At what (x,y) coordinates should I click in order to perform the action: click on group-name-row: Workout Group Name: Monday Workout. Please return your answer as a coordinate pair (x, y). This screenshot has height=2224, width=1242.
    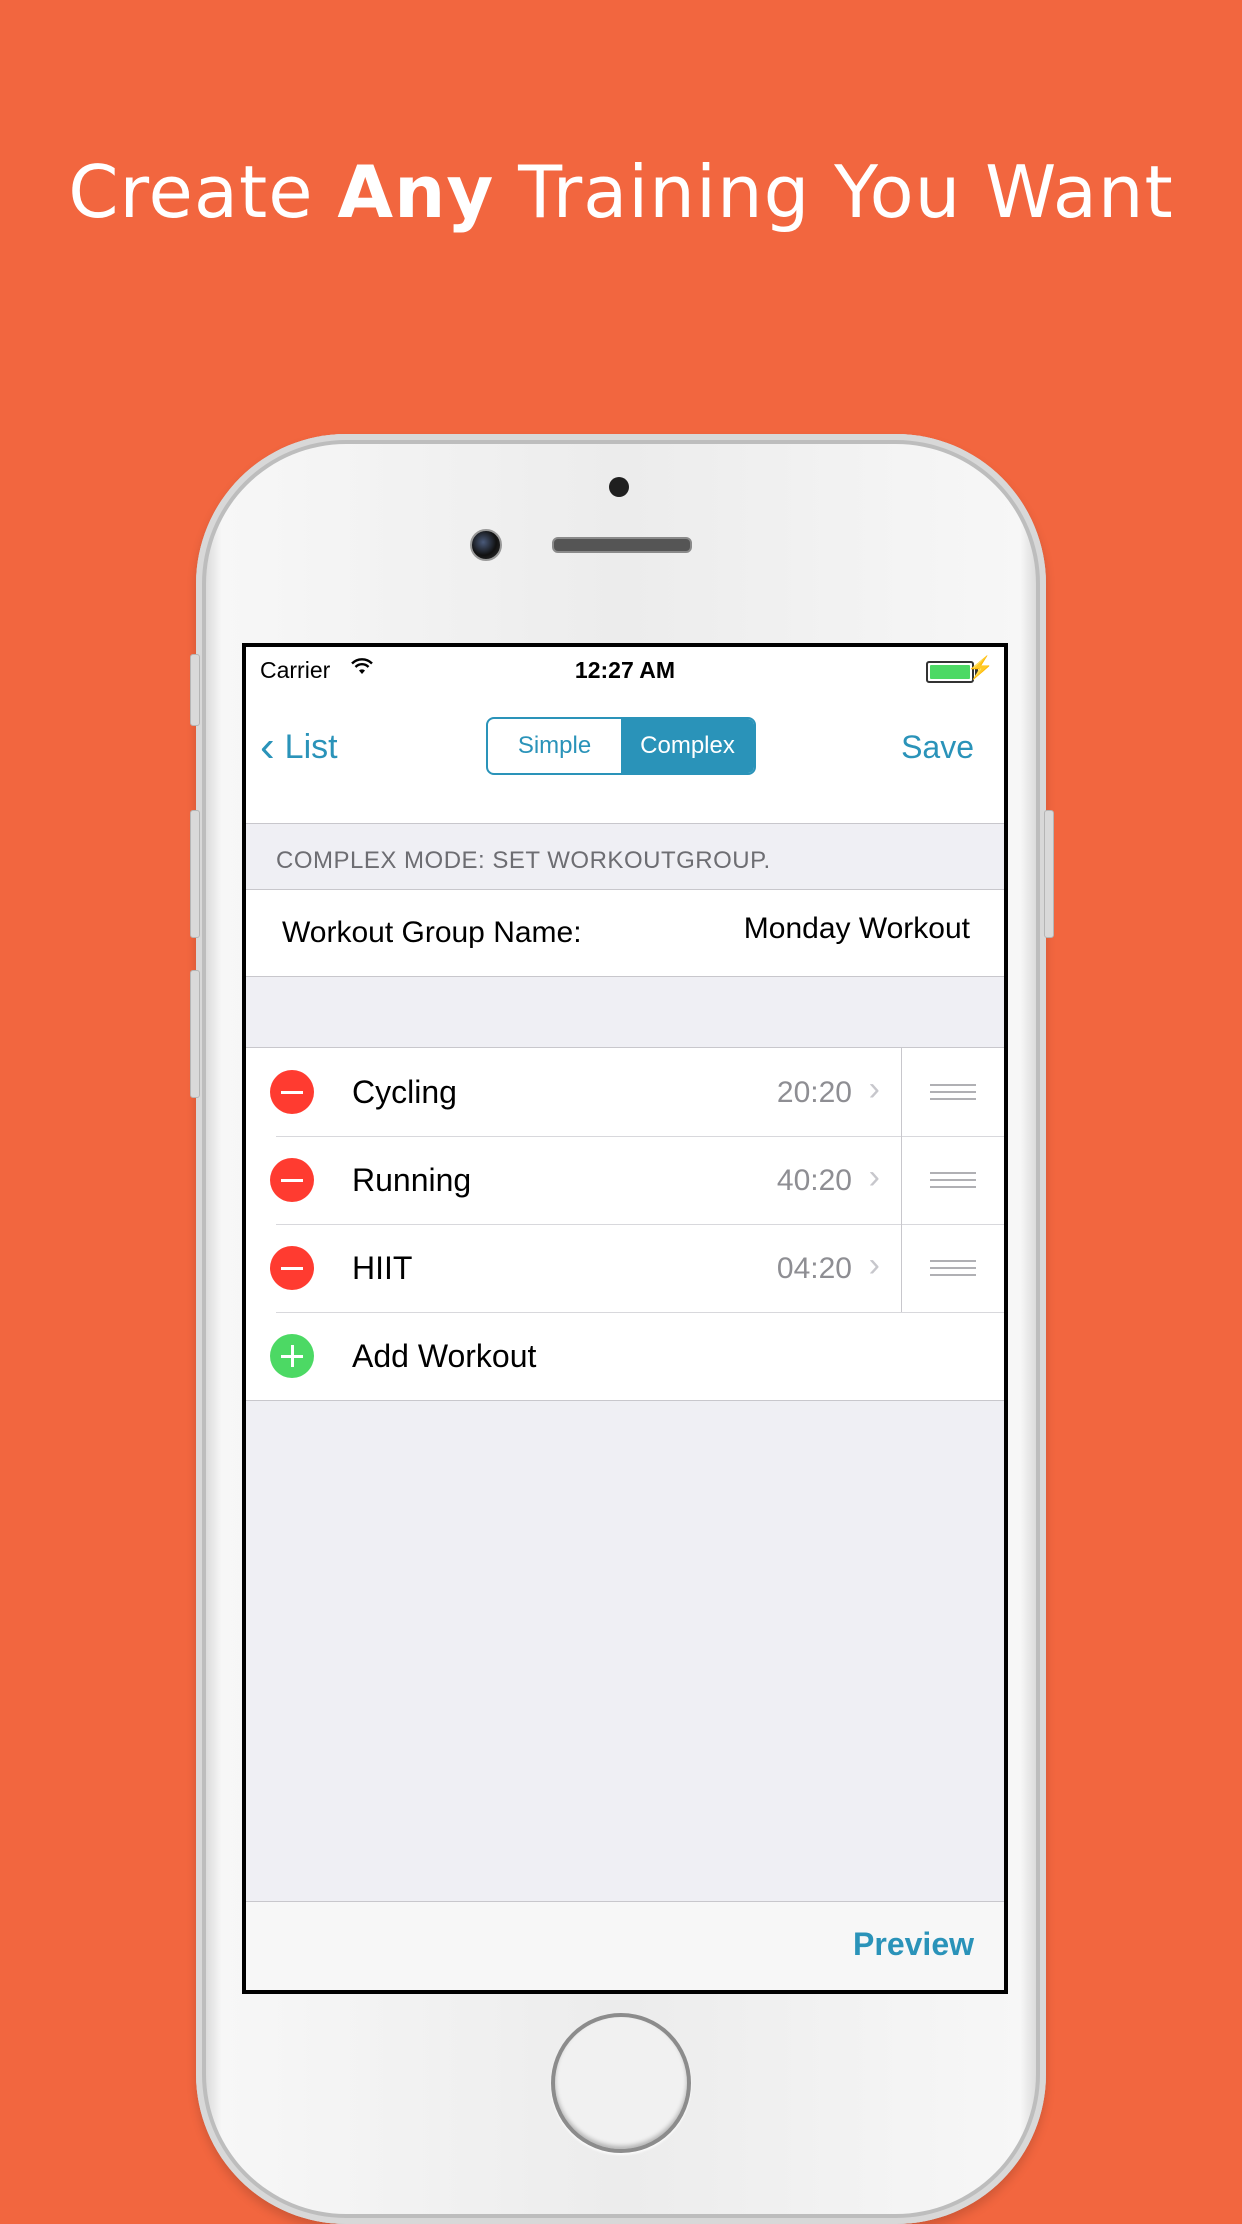
    Looking at the image, I should click on (625, 933).